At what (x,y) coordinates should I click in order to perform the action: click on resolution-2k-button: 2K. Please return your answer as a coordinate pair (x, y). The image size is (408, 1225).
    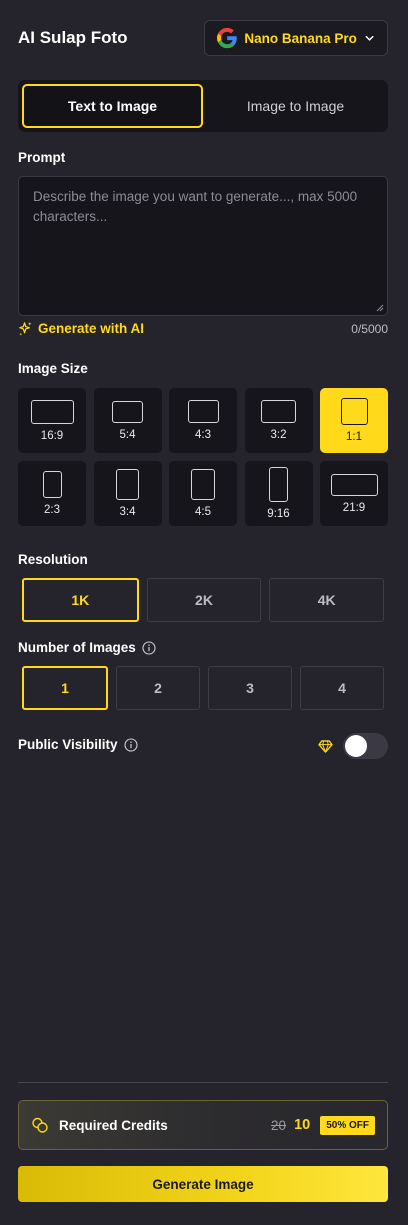
    Looking at the image, I should click on (204, 600).